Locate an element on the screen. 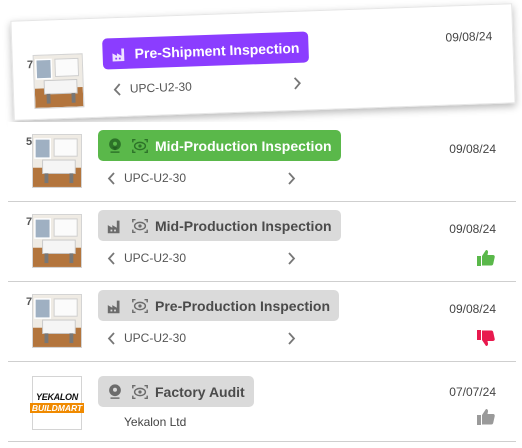 The height and width of the screenshot is (448, 522). inspection-status-pill: Factory Audit is located at coordinates (176, 391).